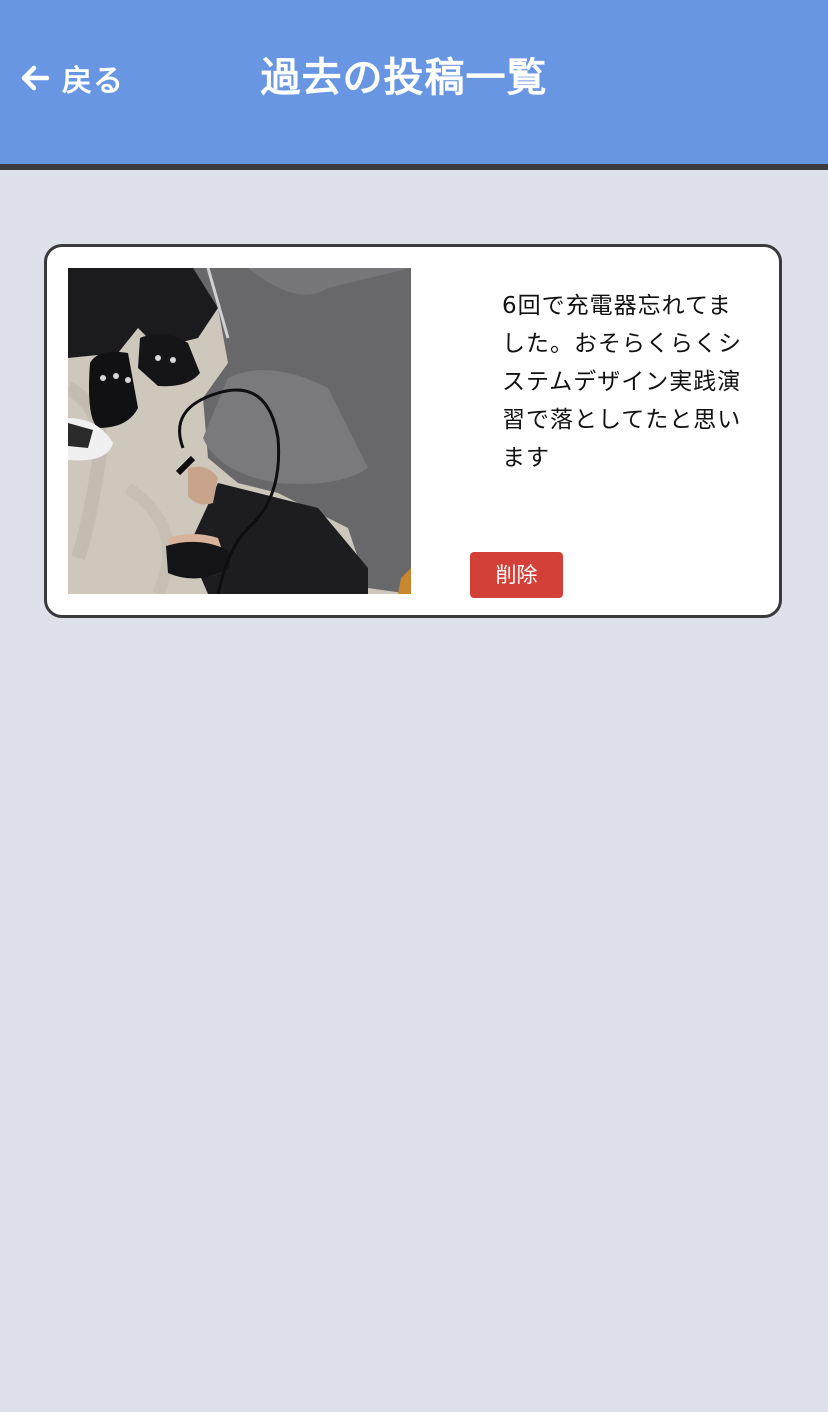  Describe the element at coordinates (404, 78) in the screenshot. I see `page-title: 過去の投稿一覧` at that location.